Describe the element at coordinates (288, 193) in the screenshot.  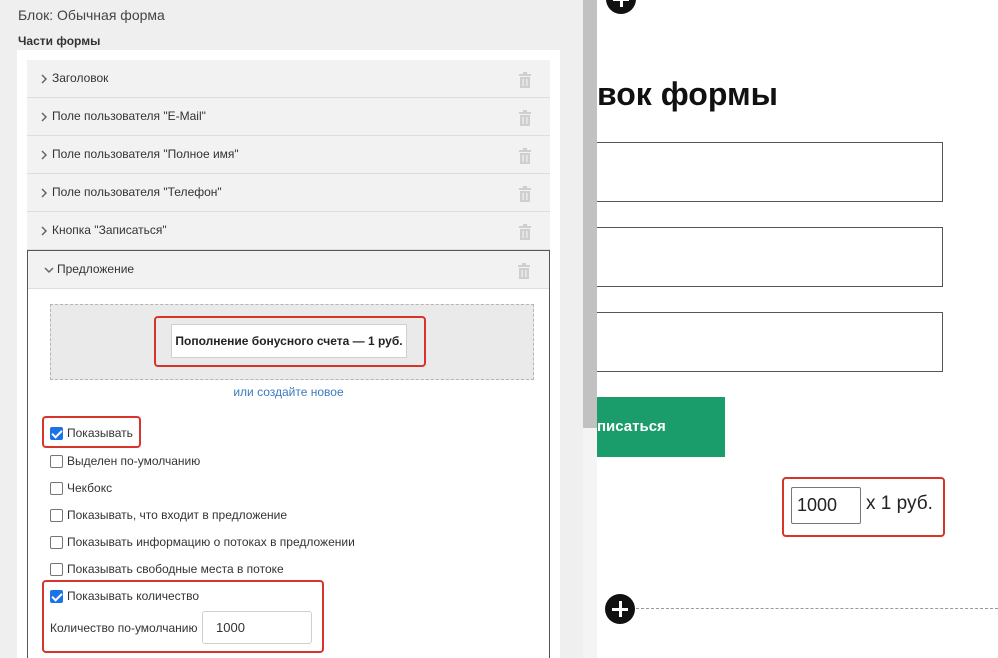
I see `part-item-phone: Поле пользователя "Телефон"` at that location.